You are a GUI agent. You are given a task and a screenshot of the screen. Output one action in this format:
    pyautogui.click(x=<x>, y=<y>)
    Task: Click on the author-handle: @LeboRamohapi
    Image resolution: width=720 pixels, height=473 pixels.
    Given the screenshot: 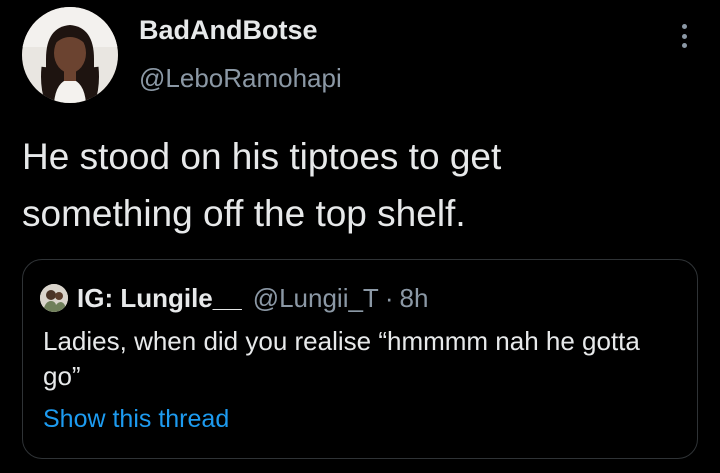 What is the action you would take?
    pyautogui.click(x=240, y=78)
    